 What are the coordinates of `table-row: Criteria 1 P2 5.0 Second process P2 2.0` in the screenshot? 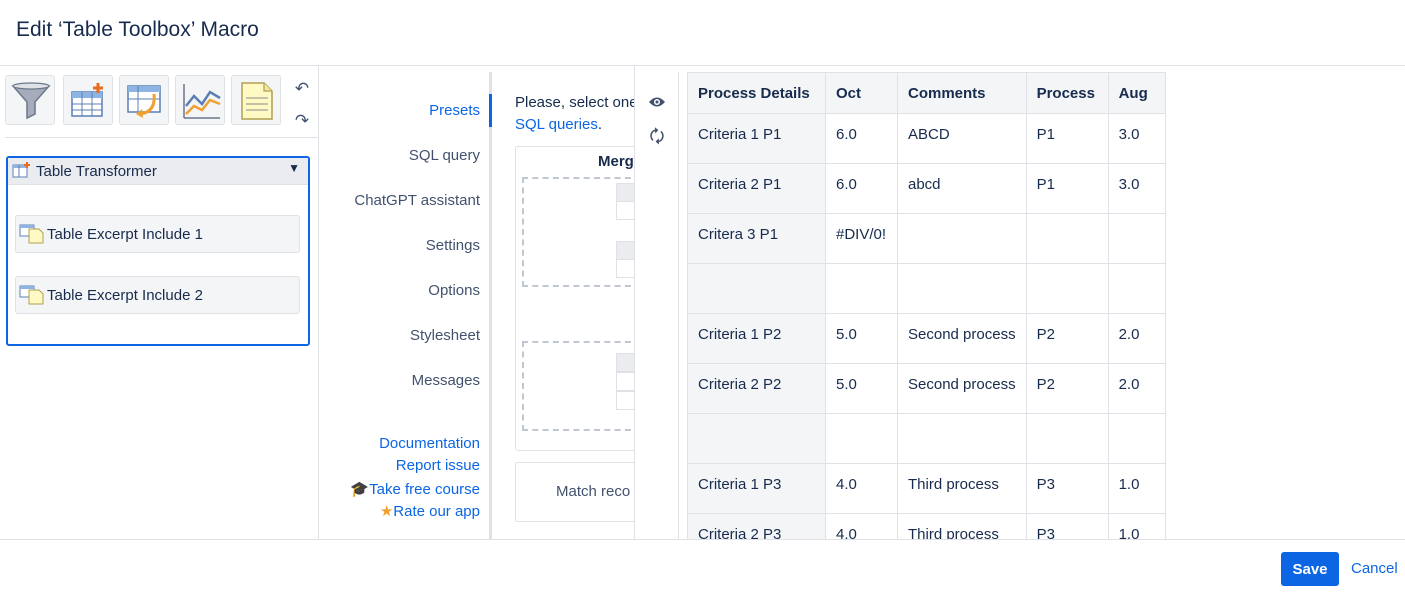 It's located at (926, 338).